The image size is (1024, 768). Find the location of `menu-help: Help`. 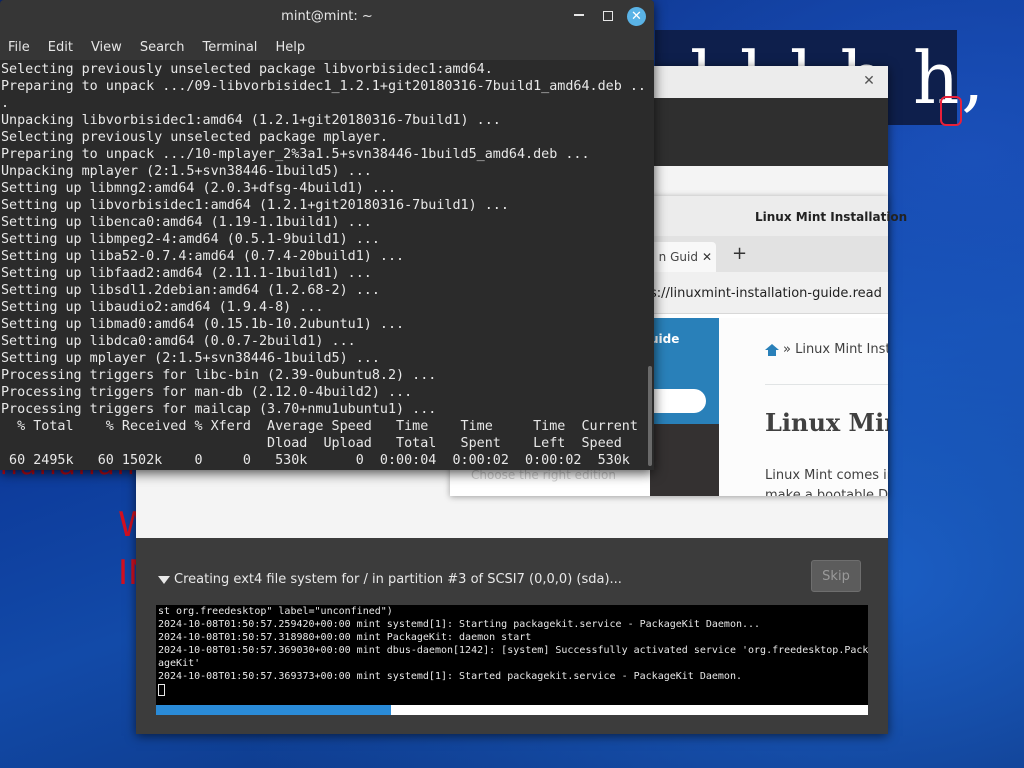

menu-help: Help is located at coordinates (290, 47).